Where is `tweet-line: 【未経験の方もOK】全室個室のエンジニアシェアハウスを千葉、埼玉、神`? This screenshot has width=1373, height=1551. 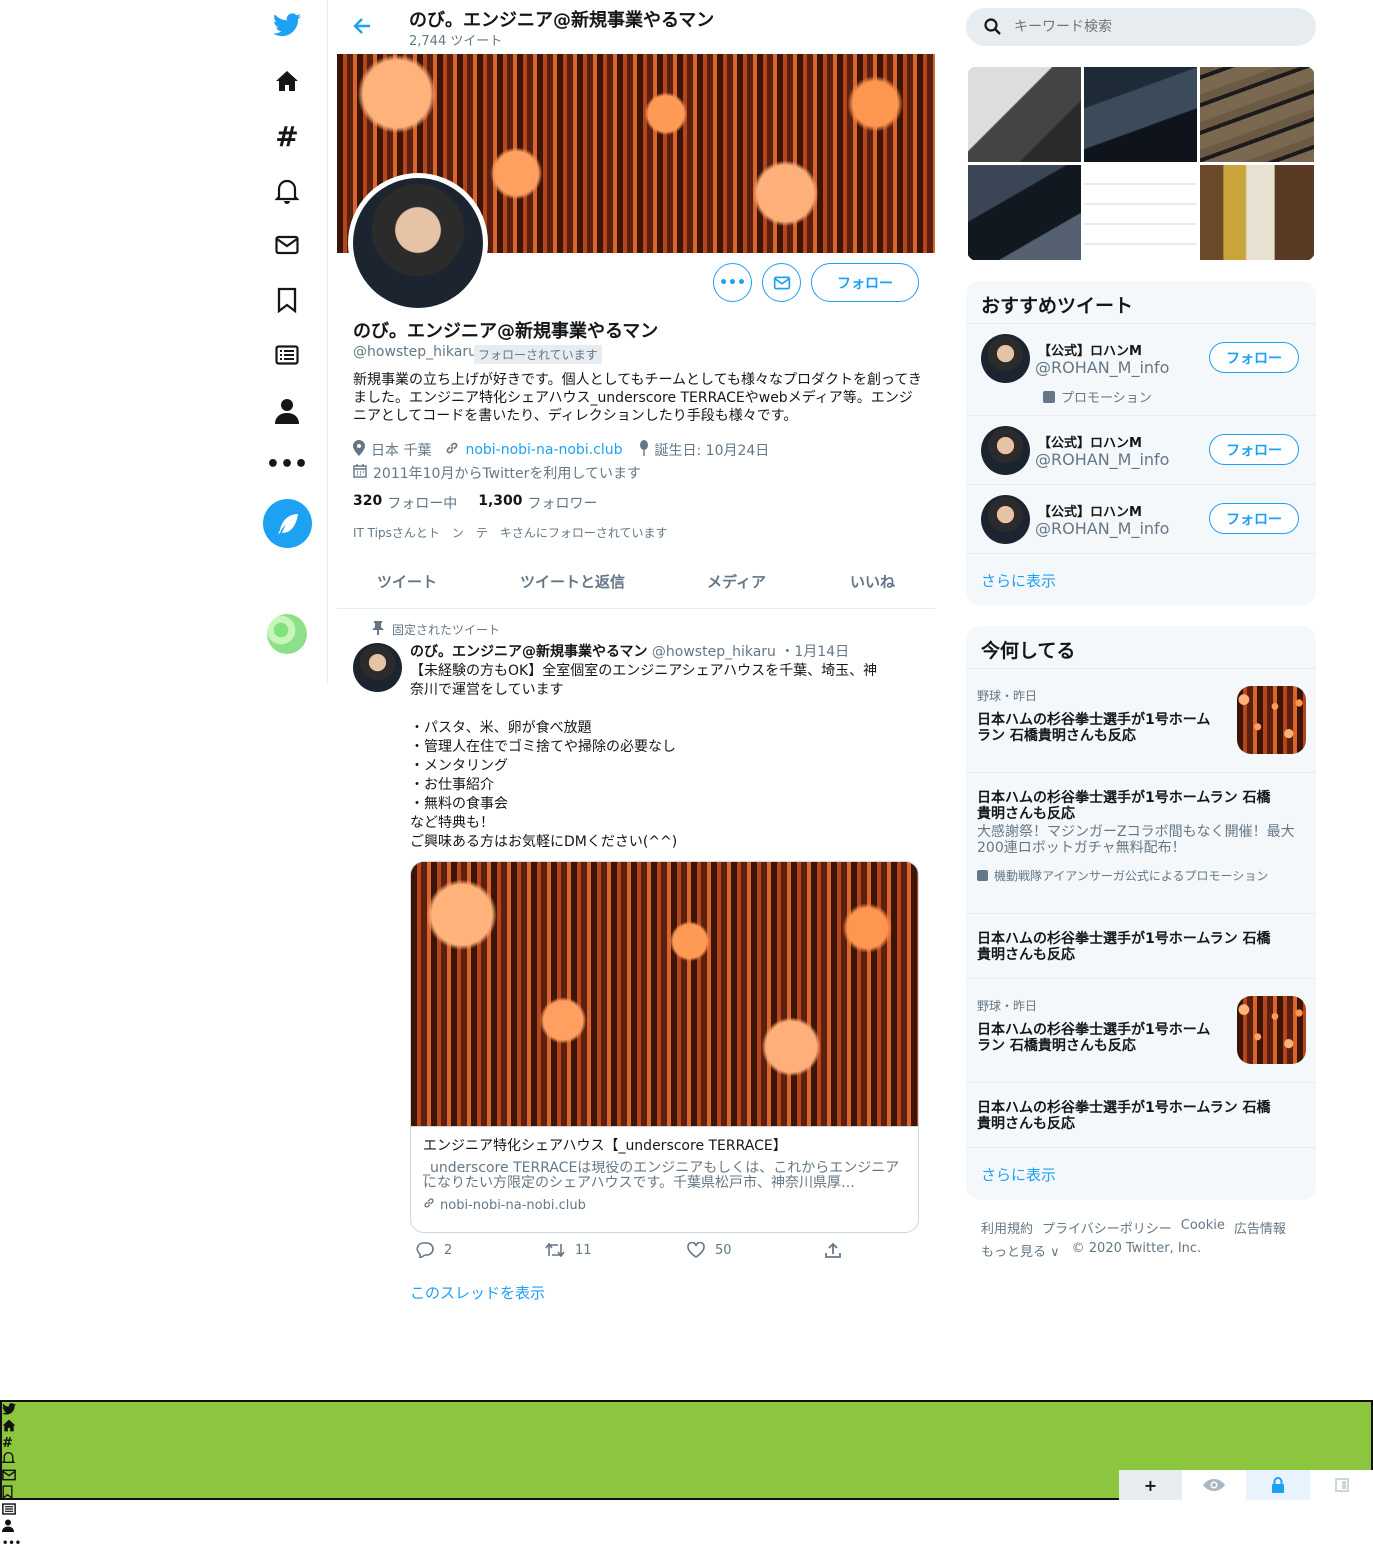 tweet-line: 【未経験の方もOK】全室個室のエンジニアシェアハウスを千葉、埼玉、神 is located at coordinates (644, 671).